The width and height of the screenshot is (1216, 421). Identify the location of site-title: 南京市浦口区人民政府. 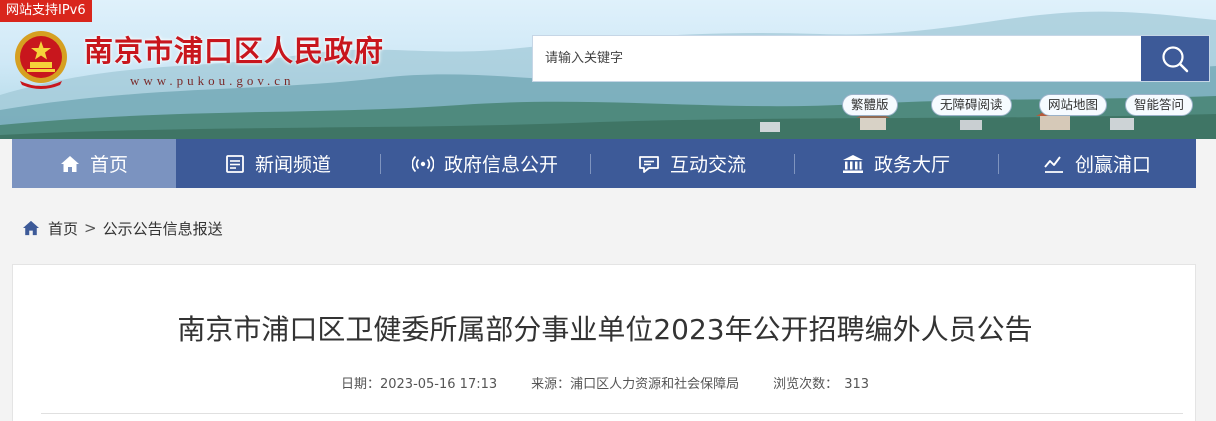
(234, 51).